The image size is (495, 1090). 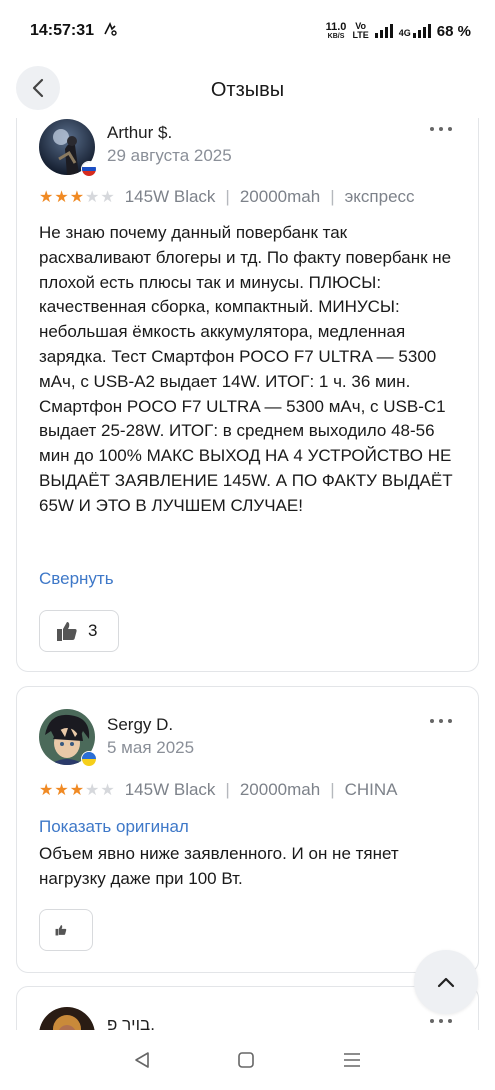 What do you see at coordinates (383, 31) in the screenshot?
I see `signal-icon` at bounding box center [383, 31].